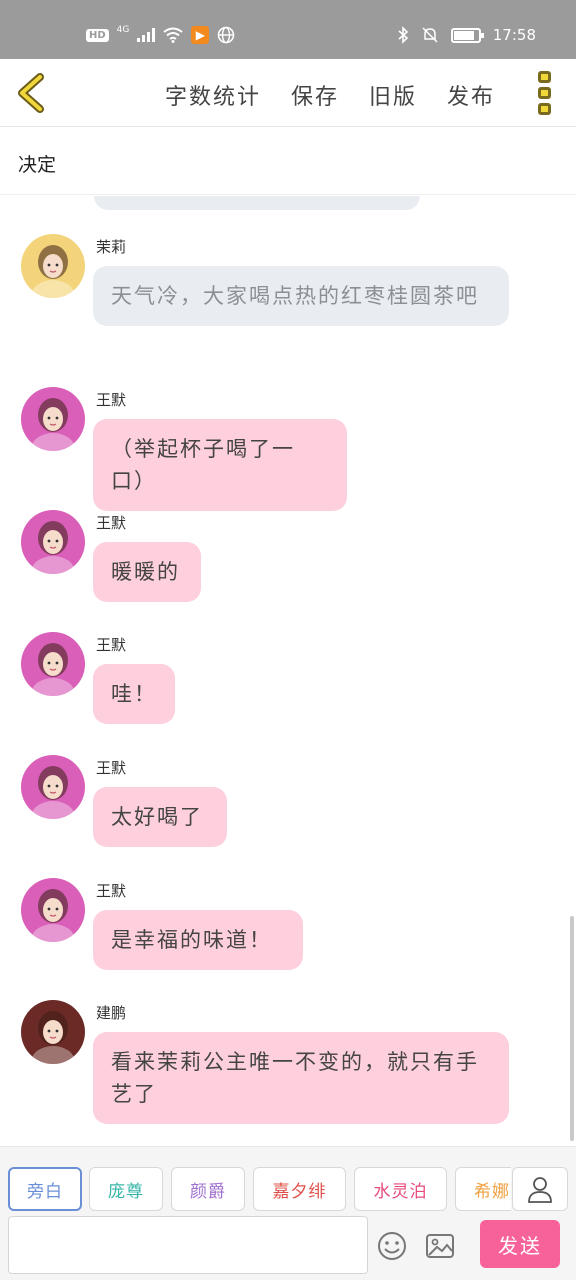 The image size is (576, 1280). I want to click on bluetooth-icon, so click(403, 35).